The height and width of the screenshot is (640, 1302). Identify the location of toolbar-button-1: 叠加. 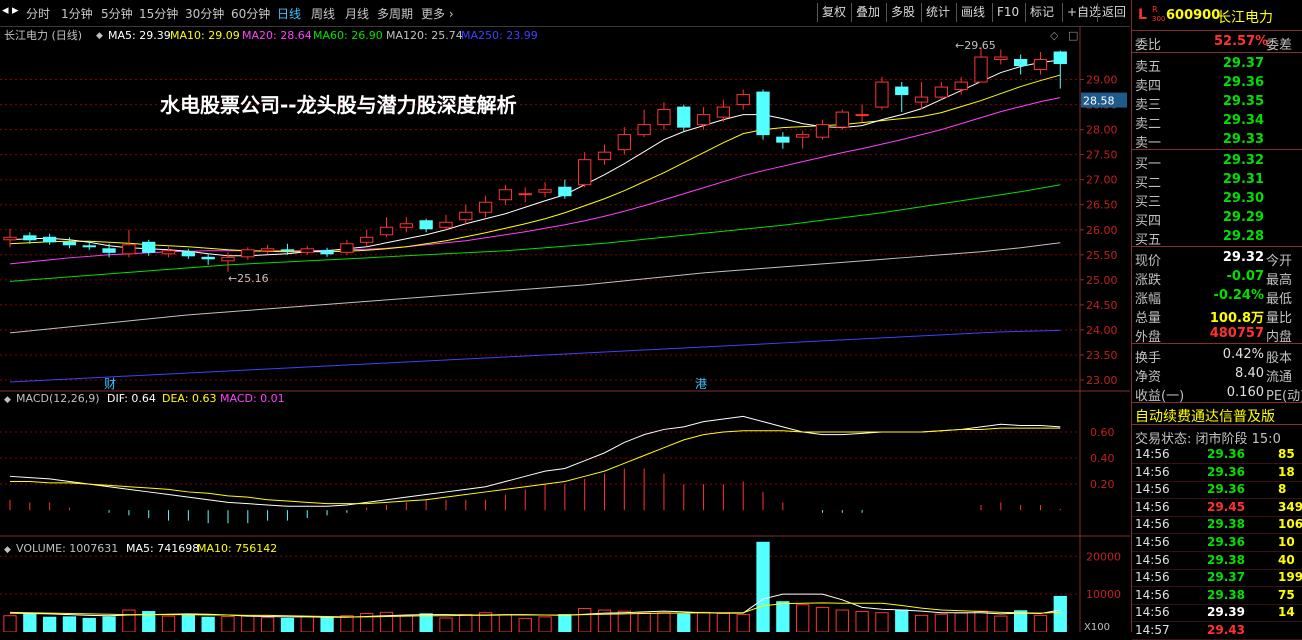
(865, 12).